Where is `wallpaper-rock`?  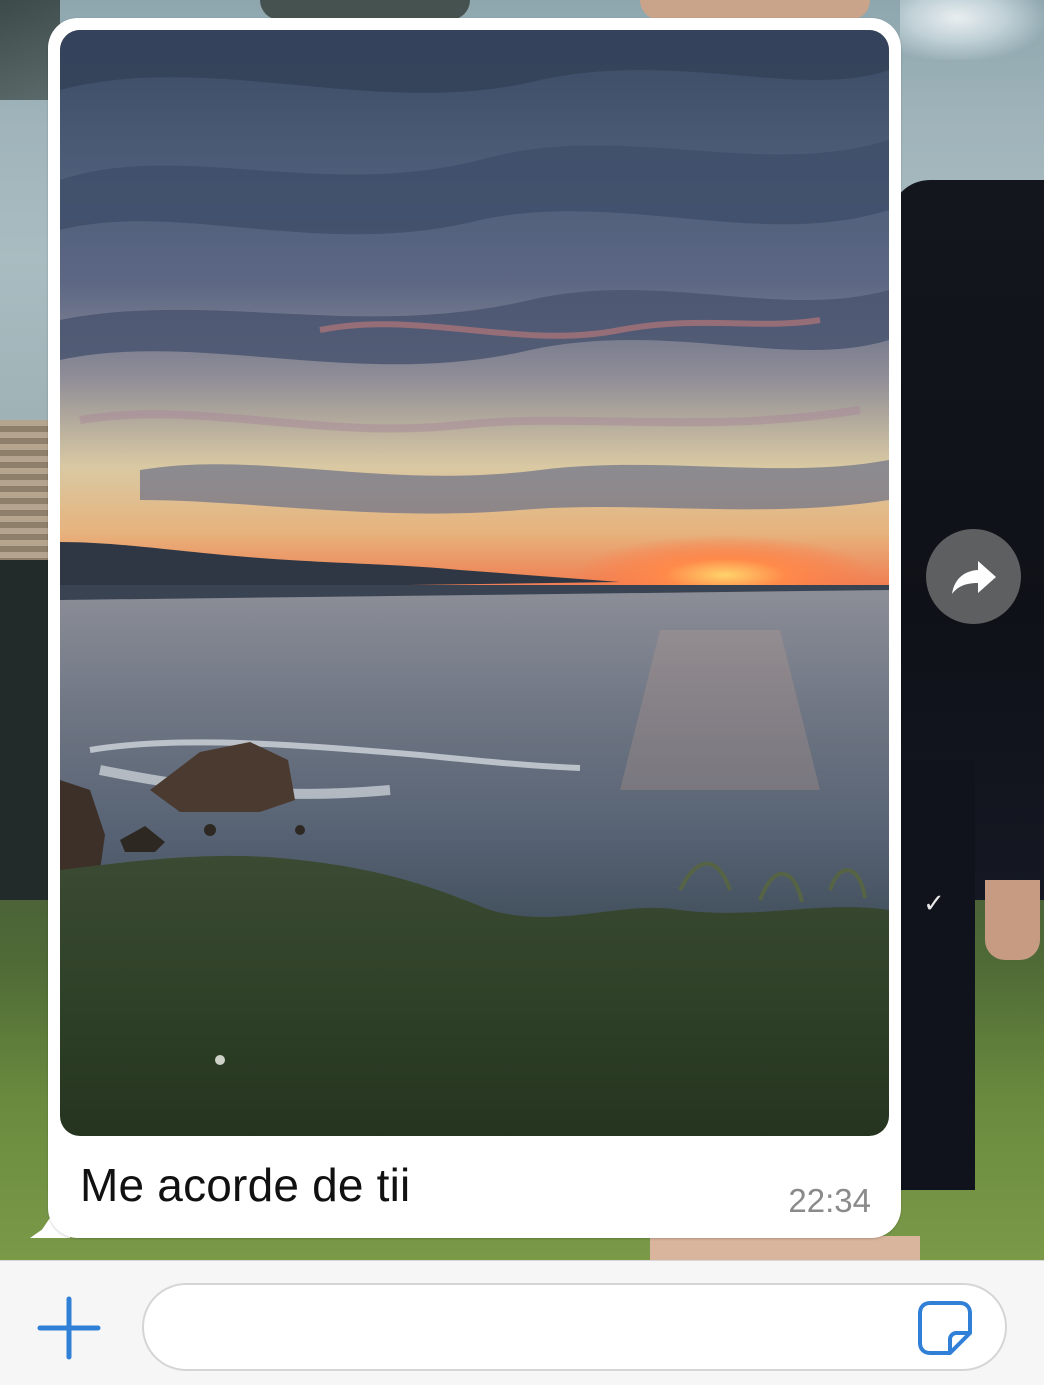
wallpaper-rock is located at coordinates (365, 10).